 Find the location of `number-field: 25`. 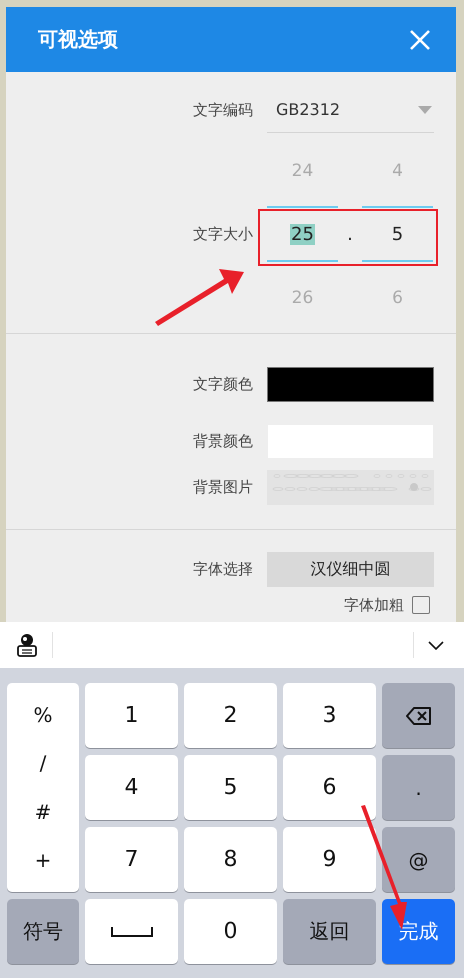

number-field: 25 is located at coordinates (302, 234).